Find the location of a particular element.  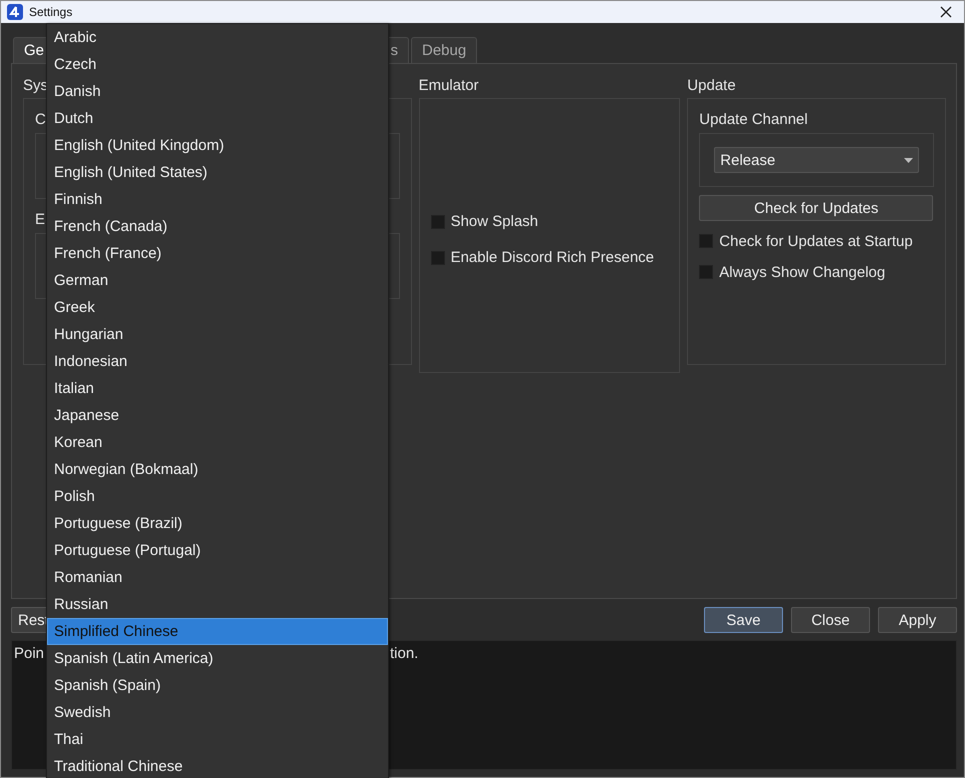

language-option: Hungarian is located at coordinates (217, 334).